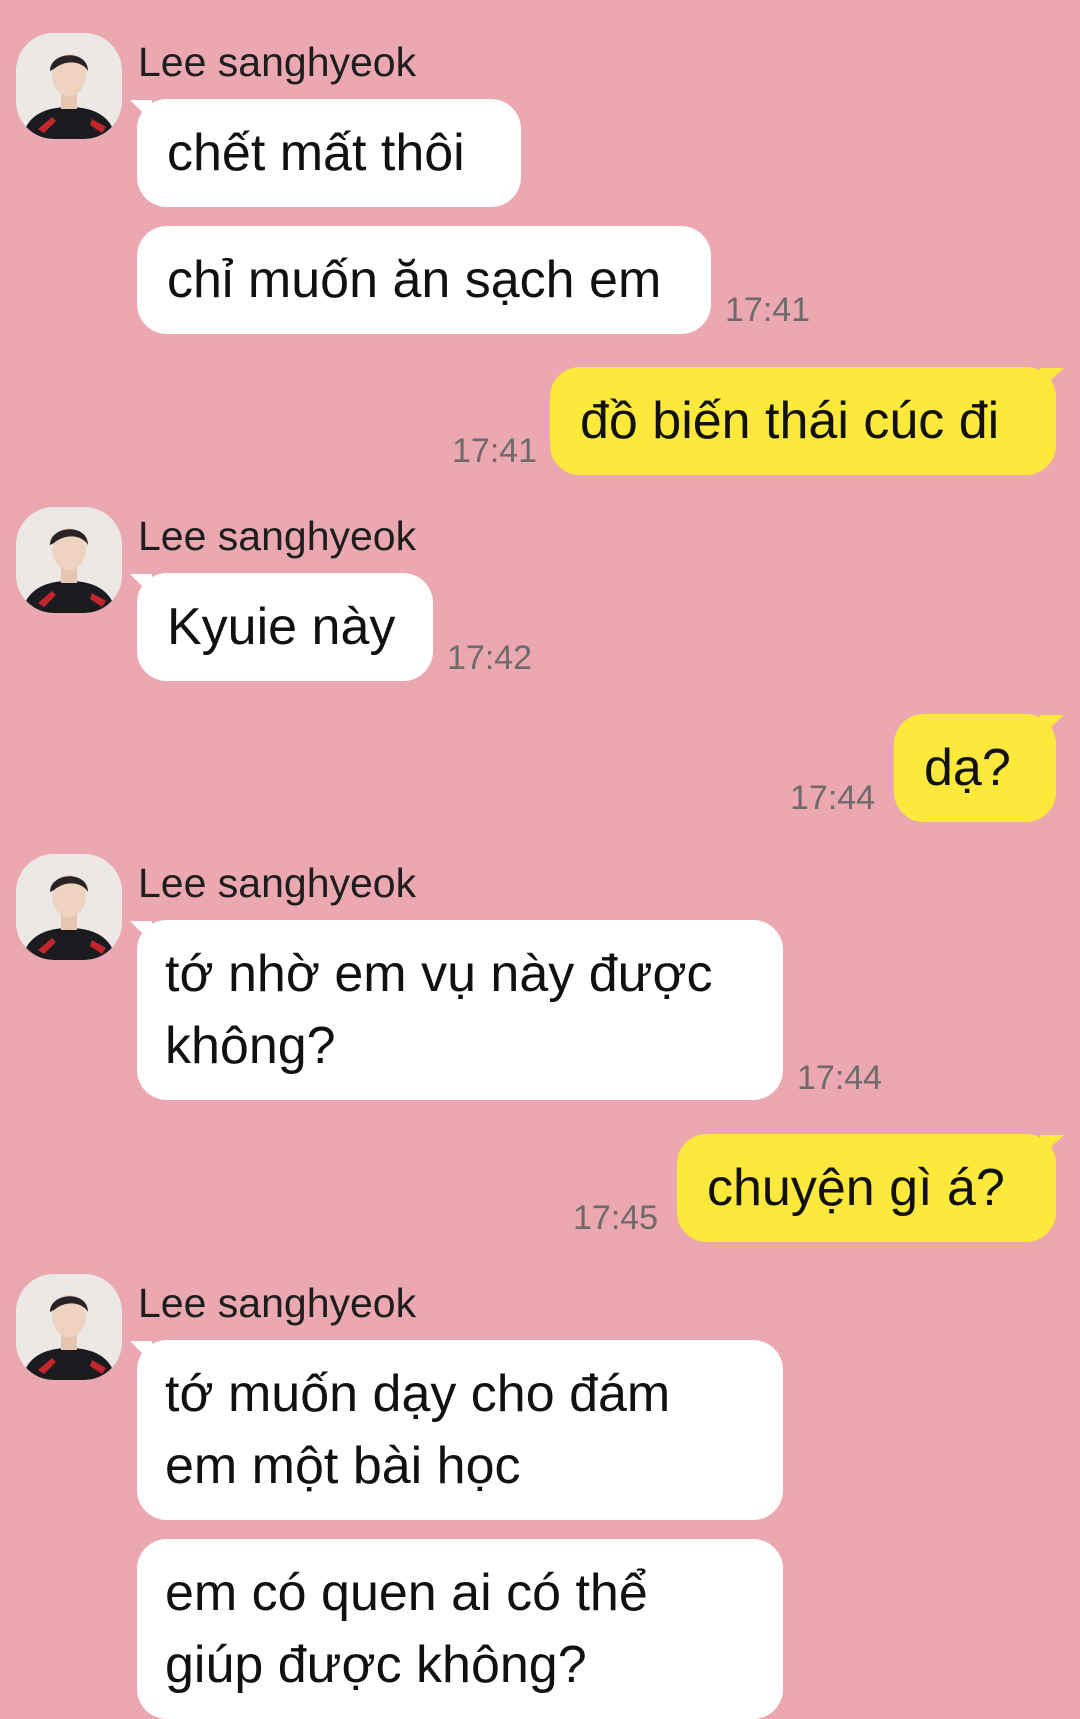 Image resolution: width=1080 pixels, height=1719 pixels. Describe the element at coordinates (406, 1593) in the screenshot. I see `message-text-line: em có quen ai có thể` at that location.